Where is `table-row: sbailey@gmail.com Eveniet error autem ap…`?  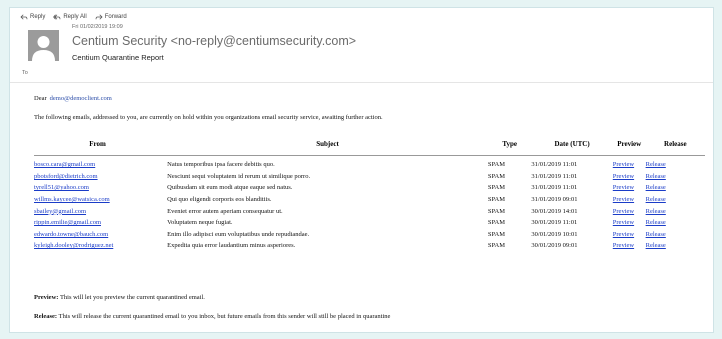
table-row: sbailey@gmail.com Eveniet error autem ap… is located at coordinates (369, 211).